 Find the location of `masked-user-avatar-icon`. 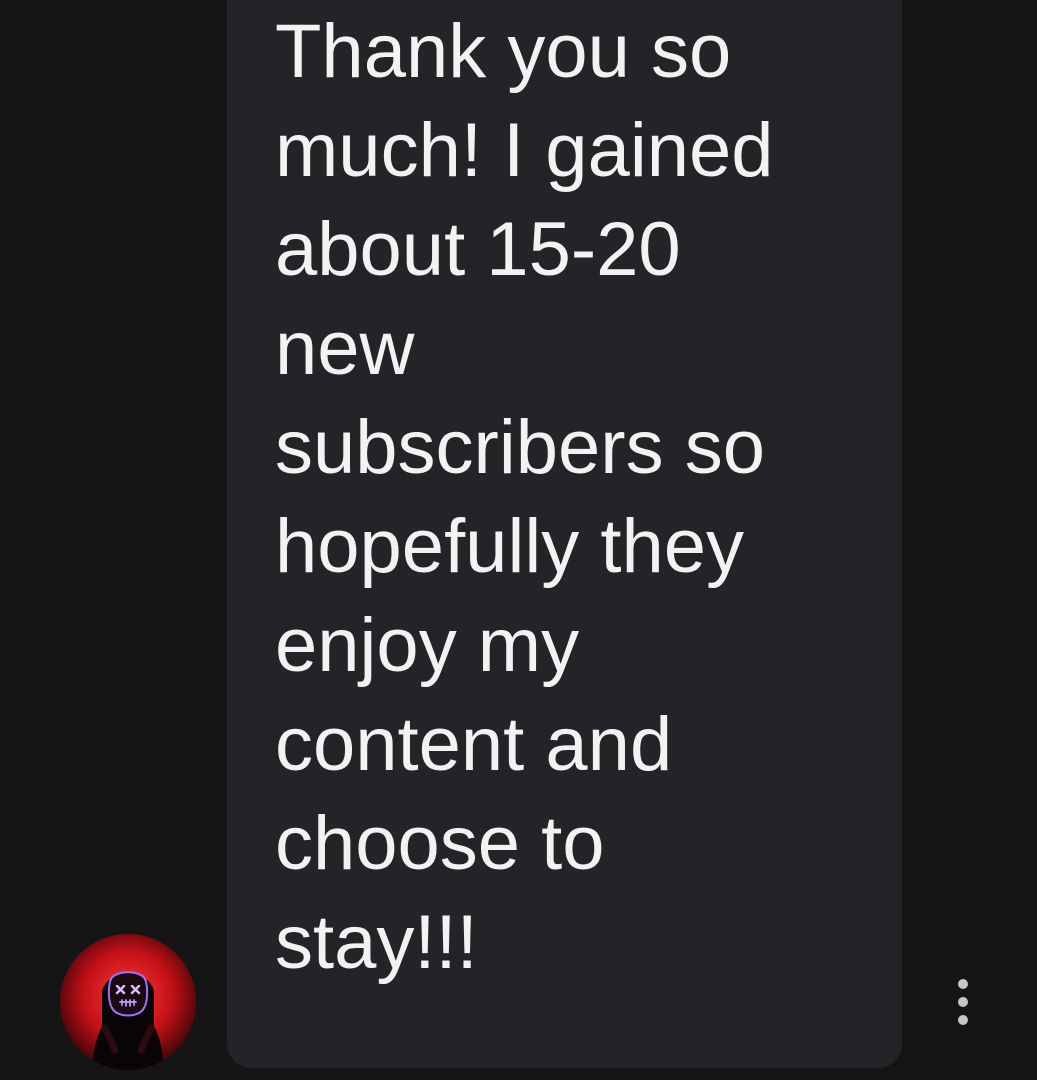

masked-user-avatar-icon is located at coordinates (128, 1002).